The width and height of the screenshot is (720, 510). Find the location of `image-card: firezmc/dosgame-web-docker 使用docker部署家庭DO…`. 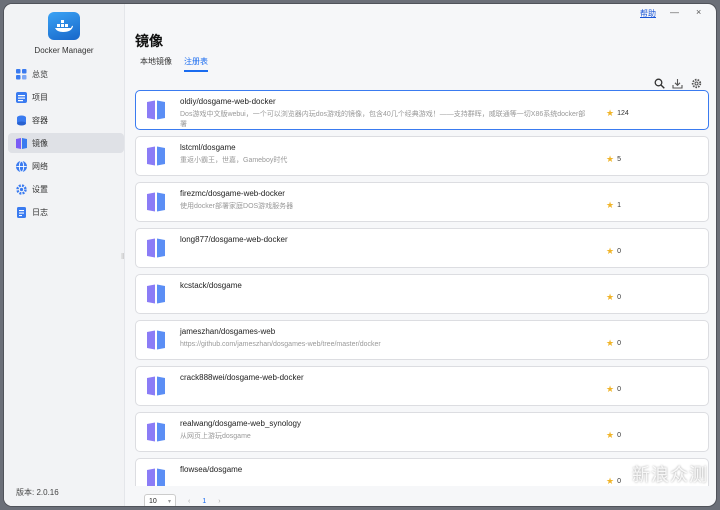

image-card: firezmc/dosgame-web-docker 使用docker部署家庭DO… is located at coordinates (422, 202).